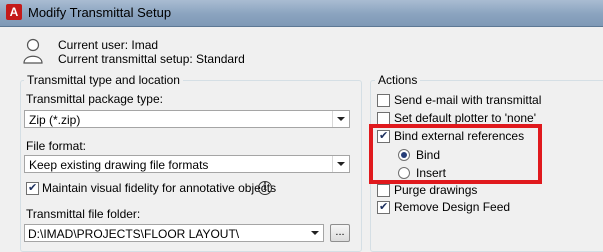 Image resolution: width=603 pixels, height=252 pixels. What do you see at coordinates (108, 45) in the screenshot?
I see `current-user-text: Current user: Imad` at bounding box center [108, 45].